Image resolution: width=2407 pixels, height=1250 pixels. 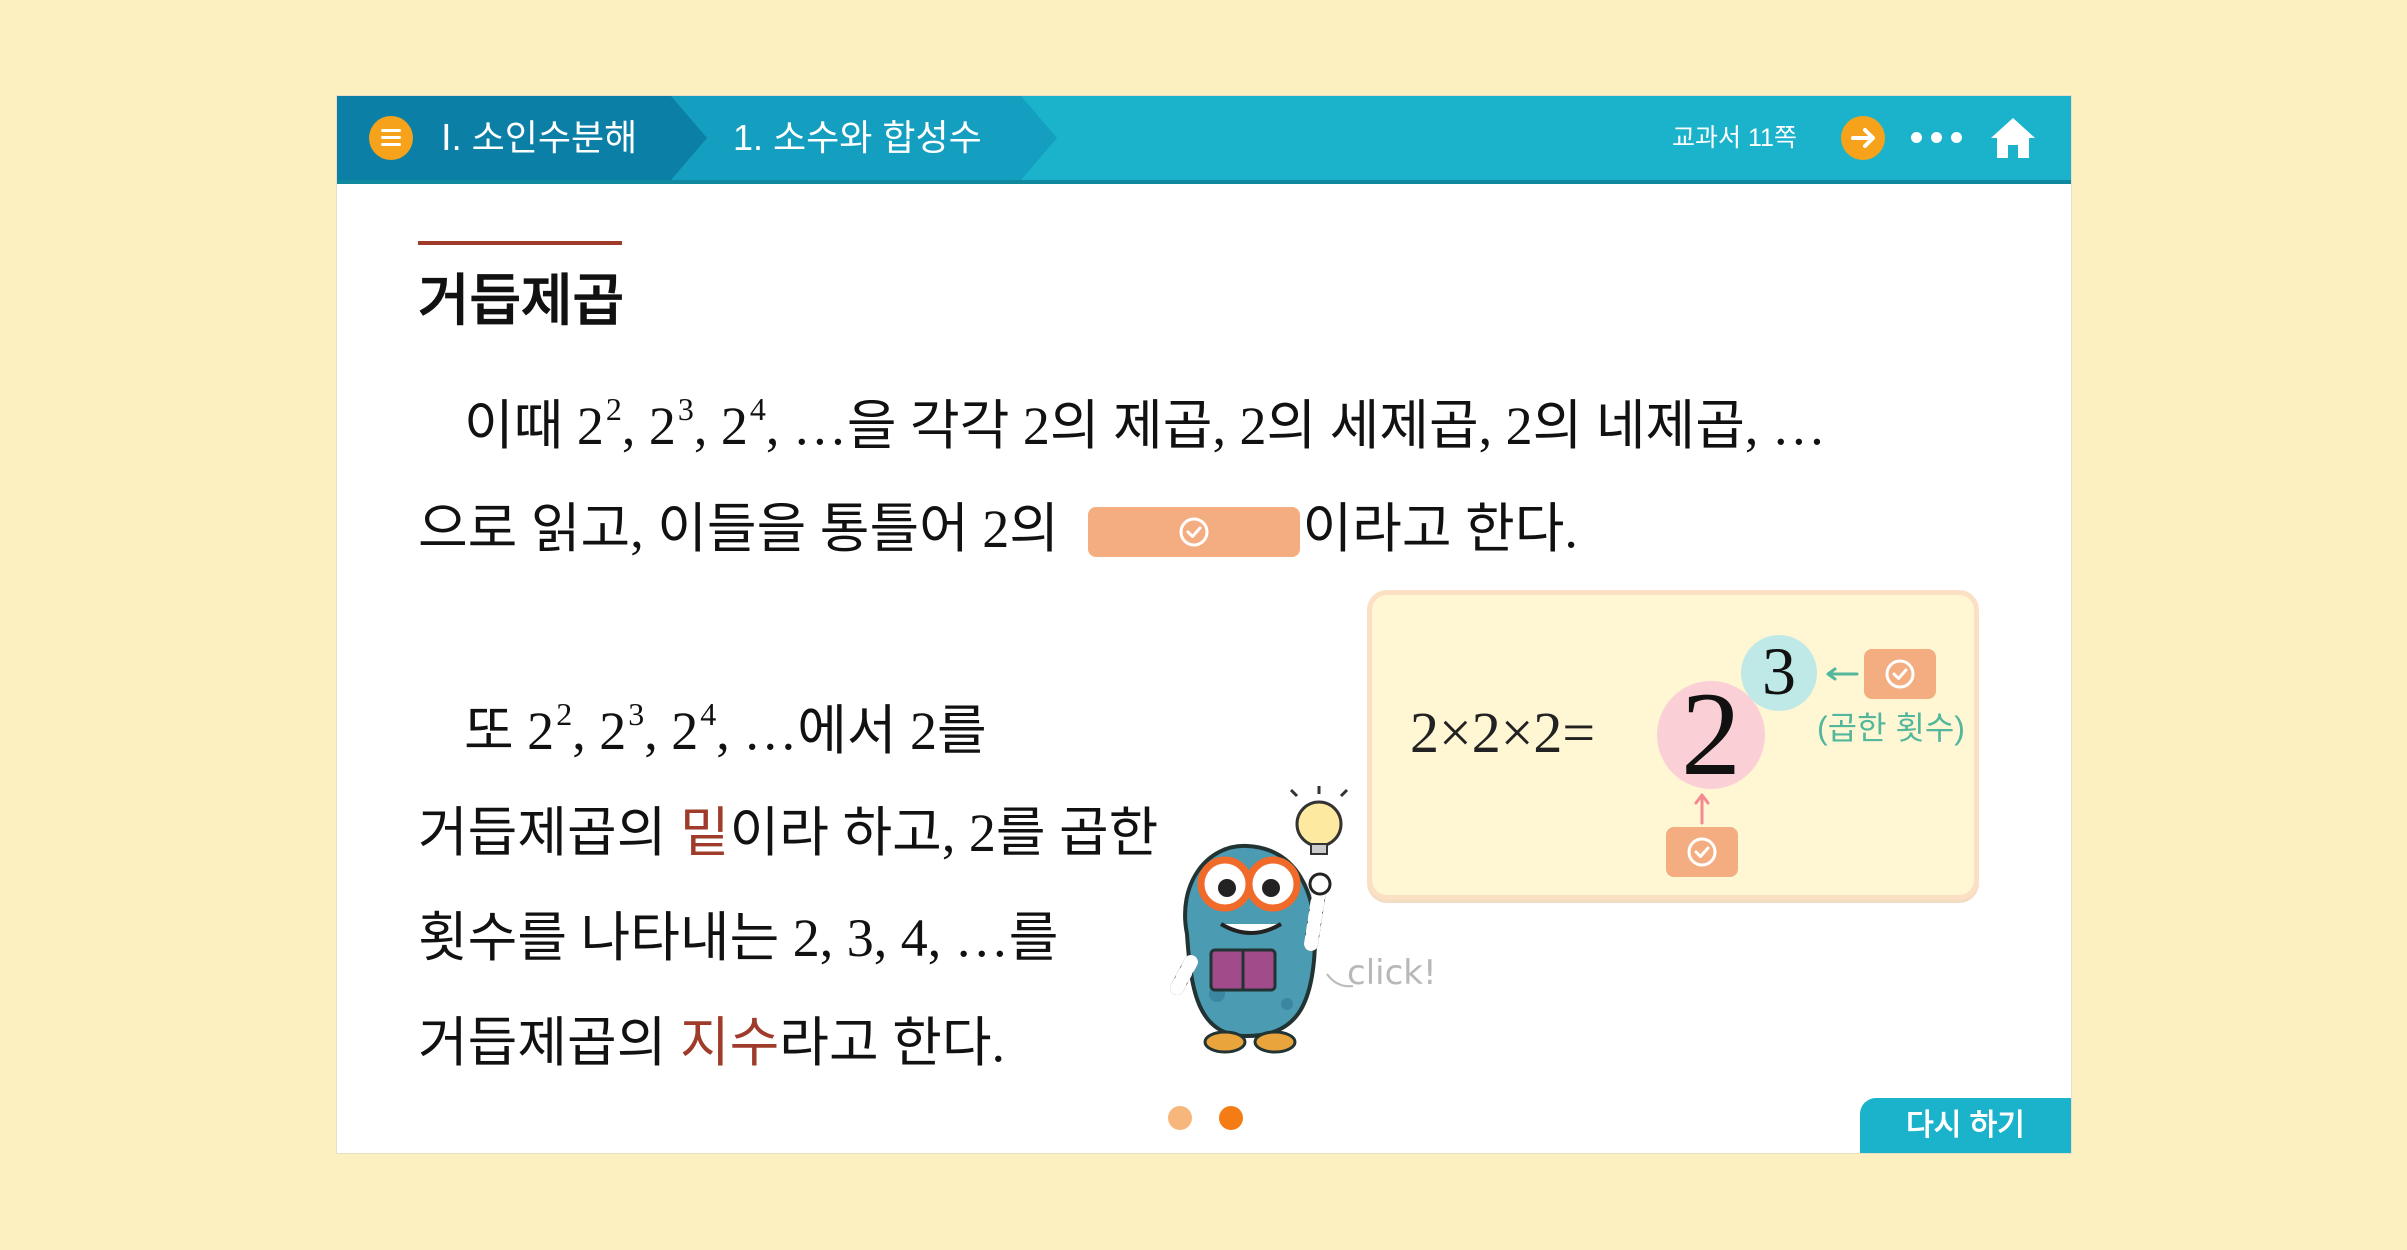 What do you see at coordinates (1673, 745) in the screenshot?
I see `exponent-diagram: 2×2×2= 2 3 (곱한 횟수)` at bounding box center [1673, 745].